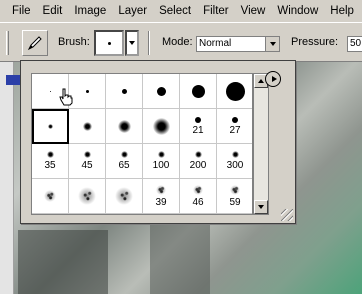 This screenshot has height=294, width=362. Describe the element at coordinates (297, 11) in the screenshot. I see `menu-window: Window` at that location.